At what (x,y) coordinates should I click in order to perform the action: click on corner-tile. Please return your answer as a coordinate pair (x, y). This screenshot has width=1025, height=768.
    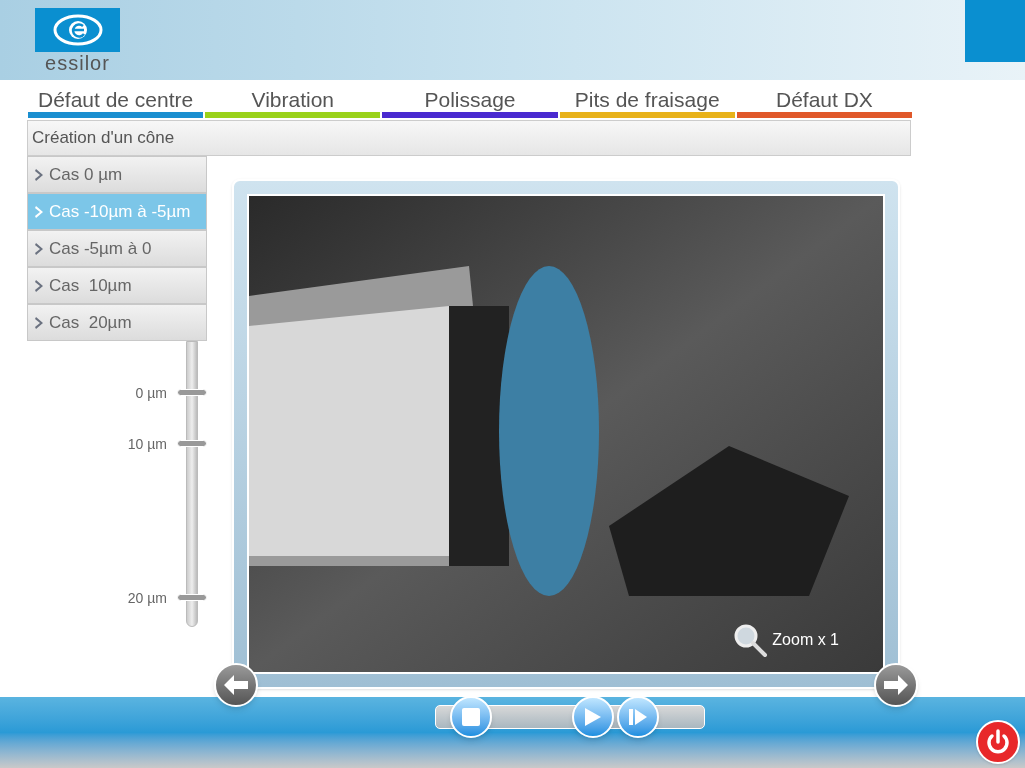
    Looking at the image, I should click on (995, 31).